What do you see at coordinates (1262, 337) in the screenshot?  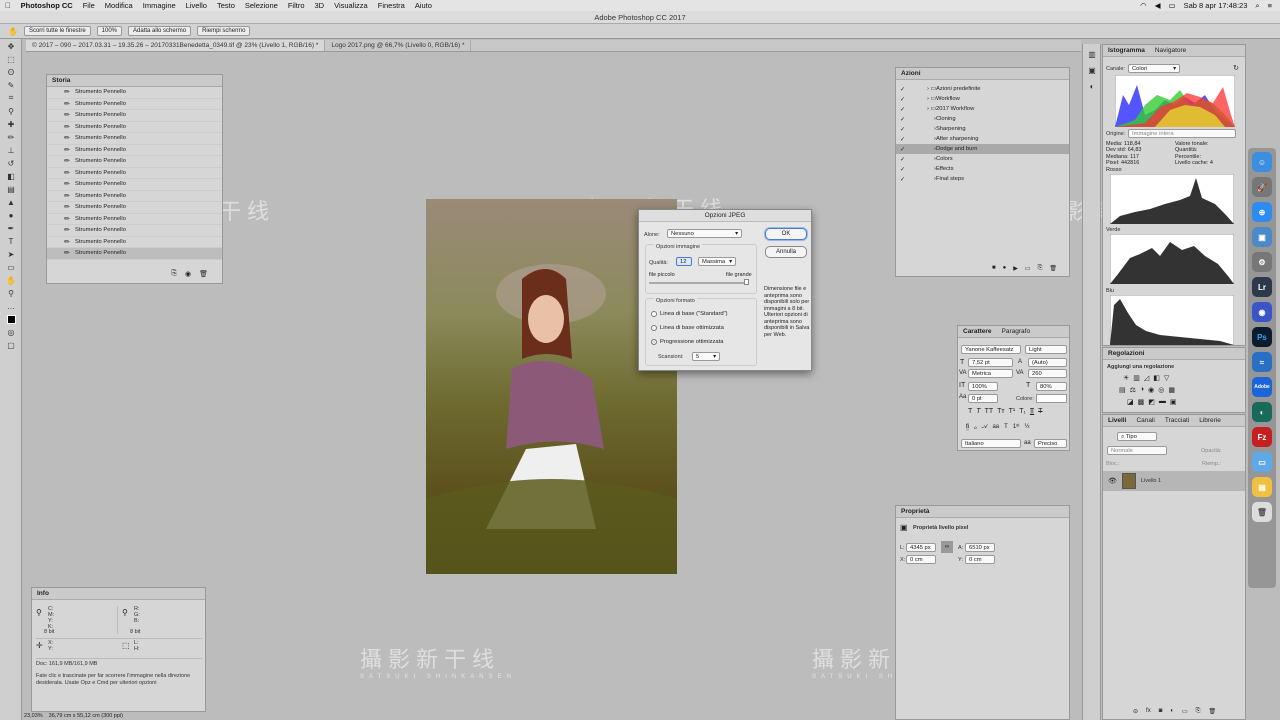 I see `photoshop-icon: Ps` at bounding box center [1262, 337].